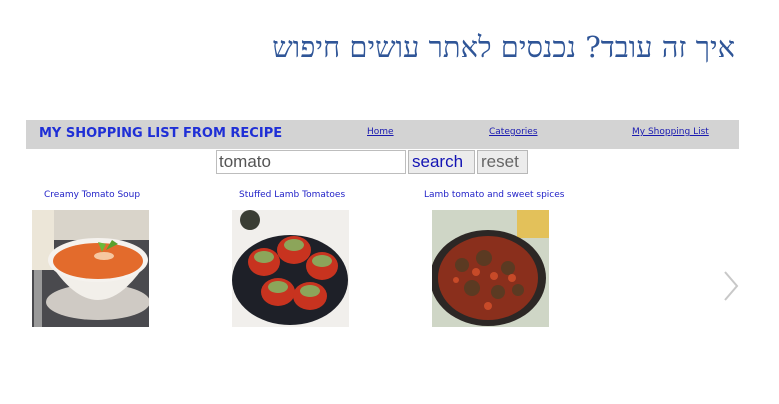  I want to click on soup-bowl-illustration, so click(90, 268).